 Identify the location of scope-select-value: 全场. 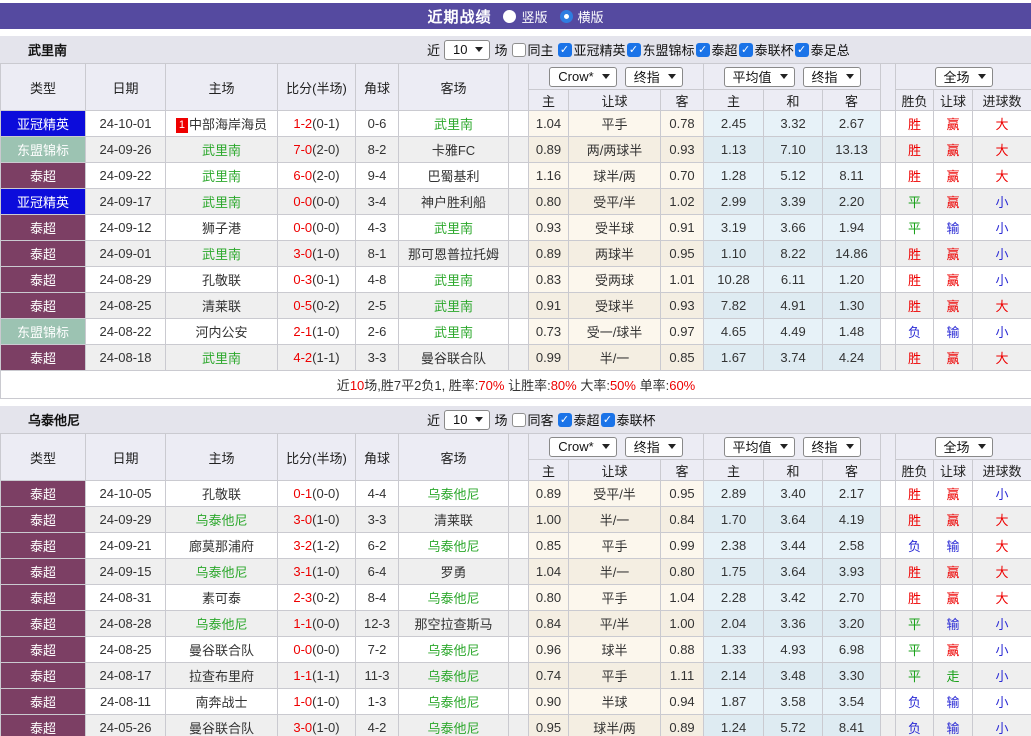
(956, 77).